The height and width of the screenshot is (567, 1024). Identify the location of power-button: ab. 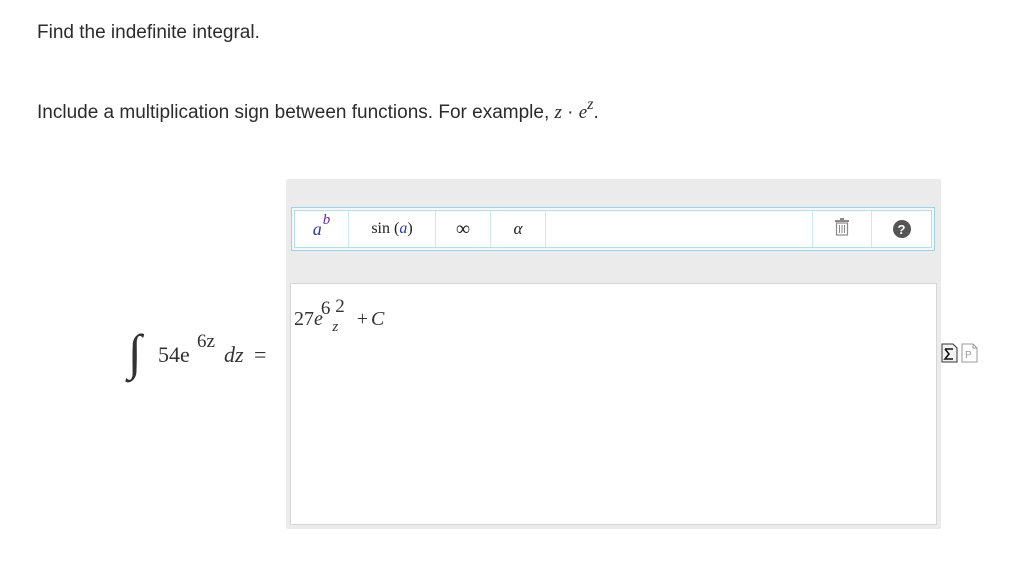
(322, 229).